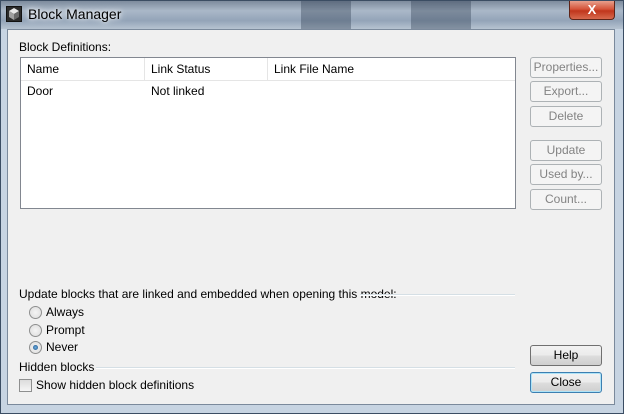  I want to click on window-title: Block Manager, so click(75, 14).